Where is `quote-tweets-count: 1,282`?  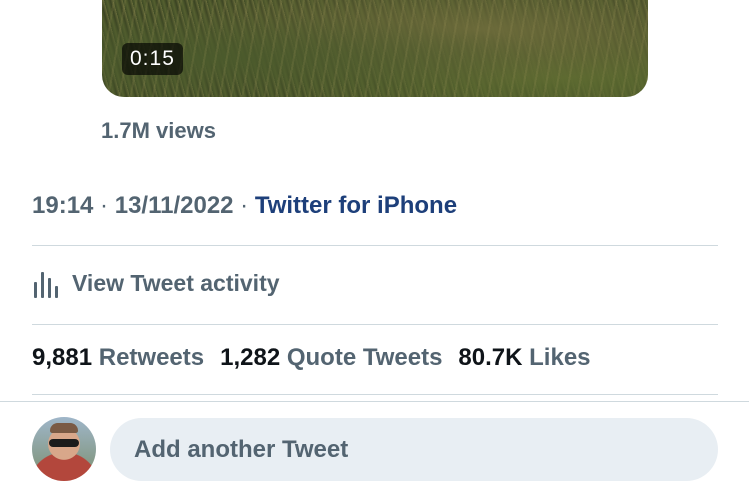 quote-tweets-count: 1,282 is located at coordinates (250, 357).